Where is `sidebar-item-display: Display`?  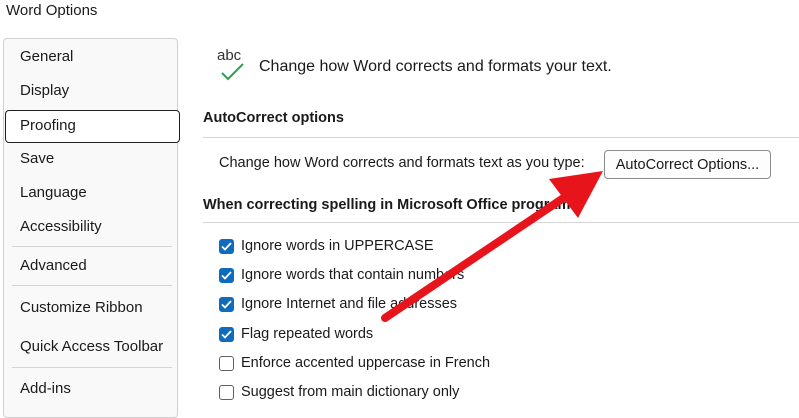
sidebar-item-display: Display is located at coordinates (44, 90).